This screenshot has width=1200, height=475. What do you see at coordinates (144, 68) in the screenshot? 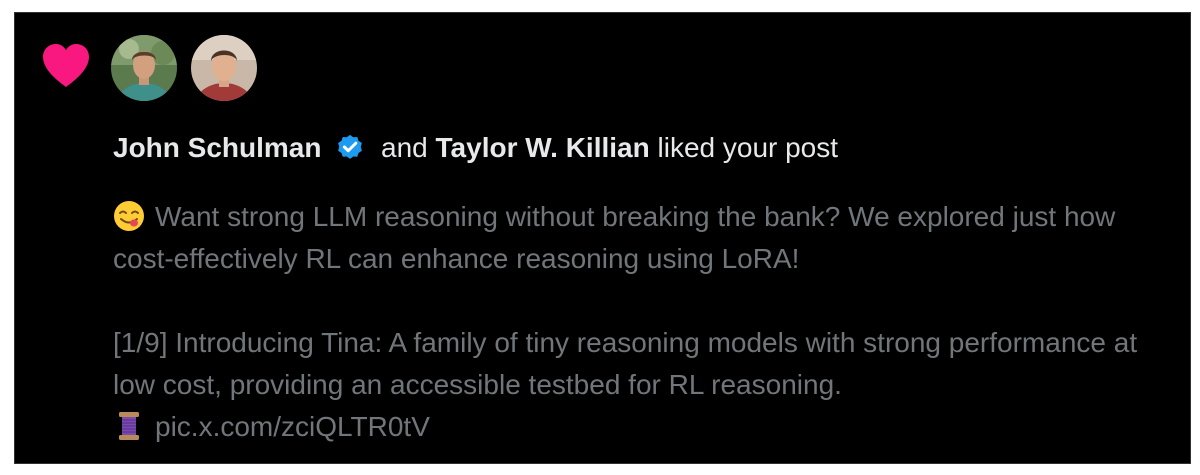
I see `avatar-john-schulman` at bounding box center [144, 68].